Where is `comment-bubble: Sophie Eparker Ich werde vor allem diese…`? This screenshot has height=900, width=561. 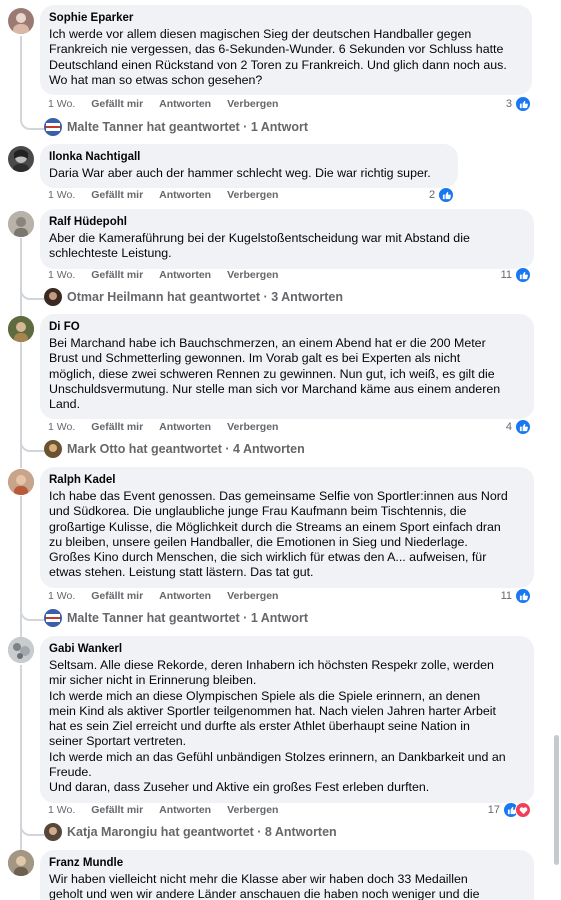 comment-bubble: Sophie Eparker Ich werde vor allem diese… is located at coordinates (286, 50).